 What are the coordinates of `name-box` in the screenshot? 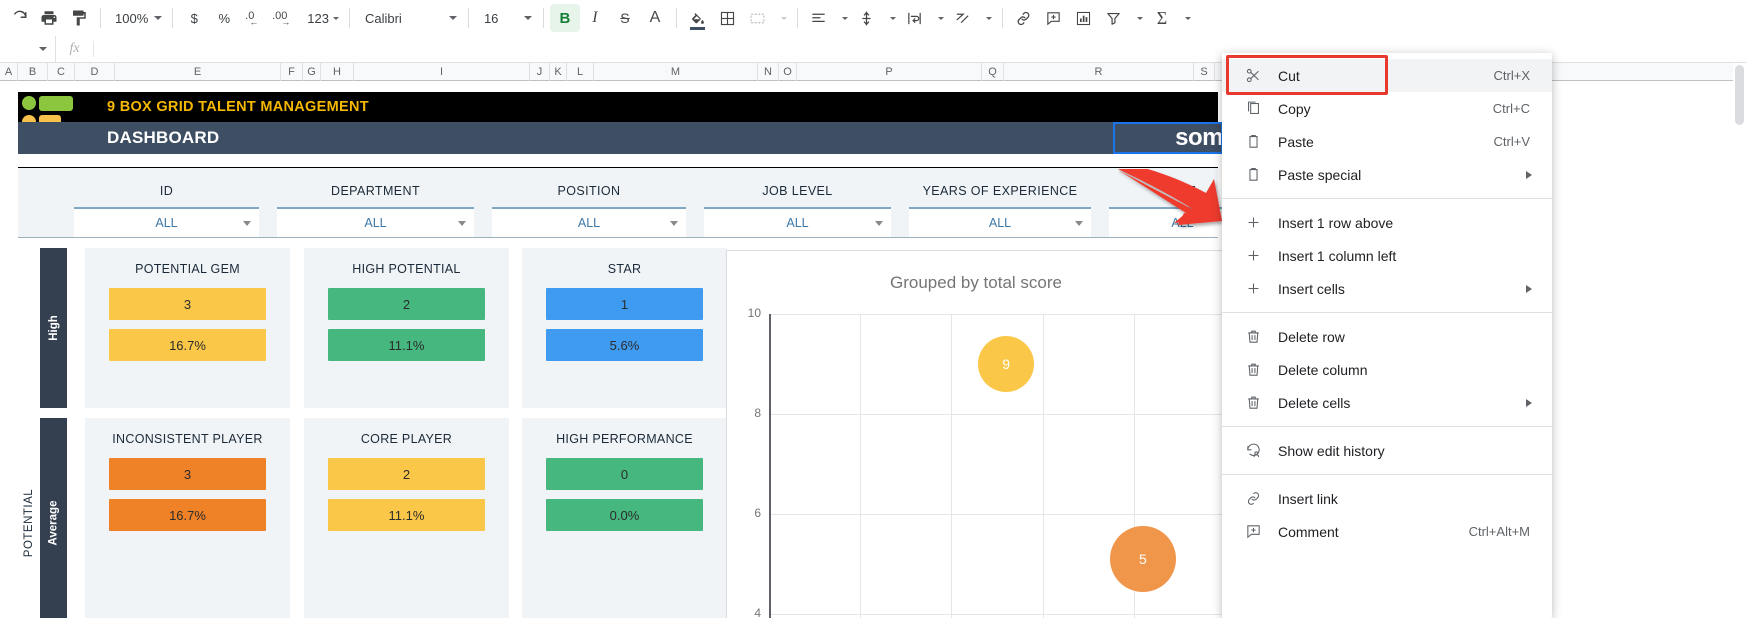 It's located at (28, 49).